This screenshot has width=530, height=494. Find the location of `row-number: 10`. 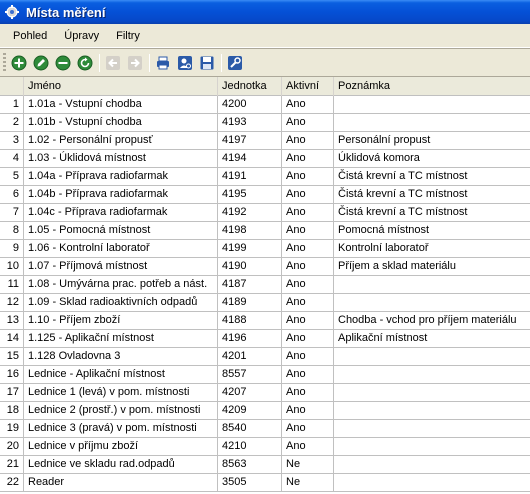

row-number: 10 is located at coordinates (12, 267).